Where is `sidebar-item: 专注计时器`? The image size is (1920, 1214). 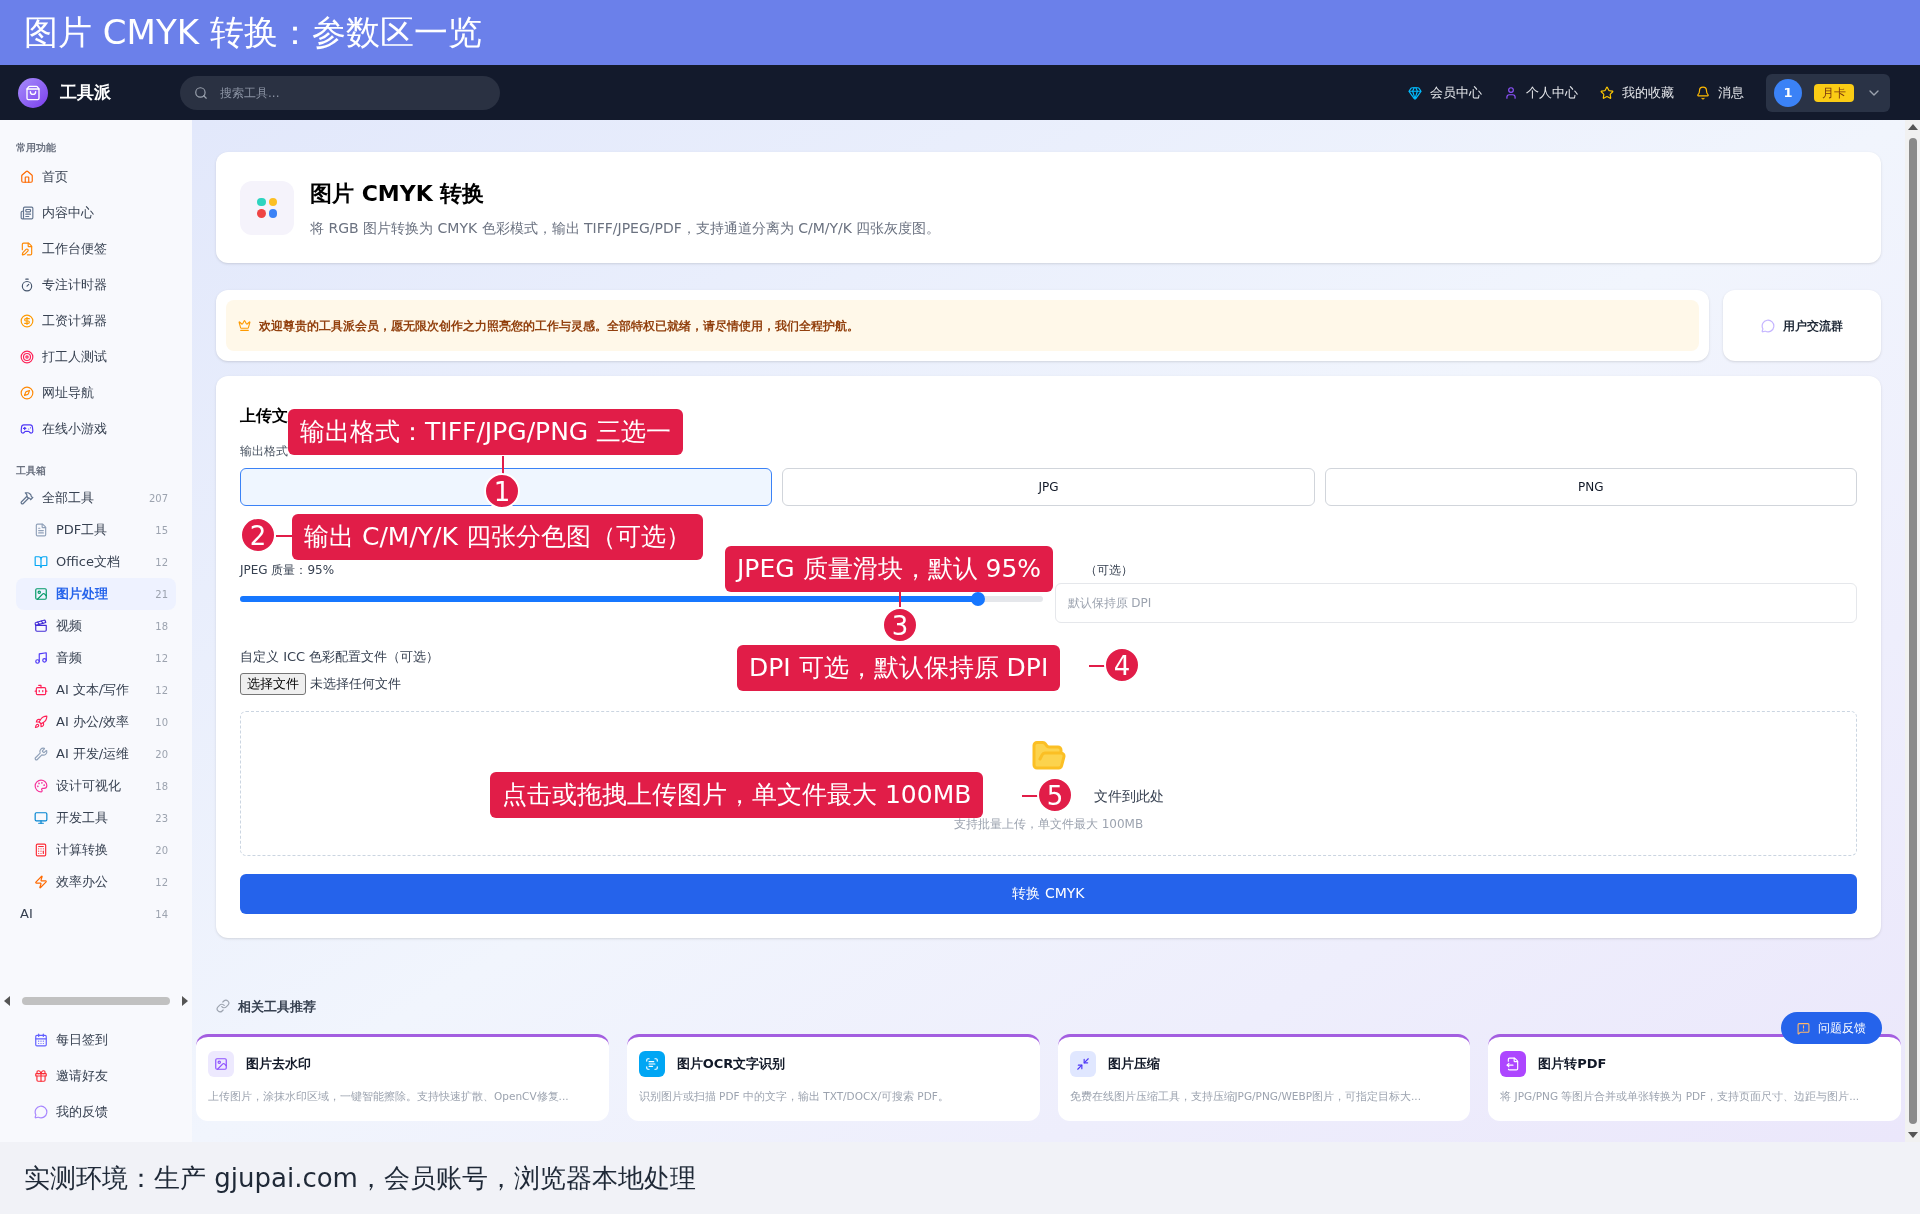 sidebar-item: 专注计时器 is located at coordinates (96, 285).